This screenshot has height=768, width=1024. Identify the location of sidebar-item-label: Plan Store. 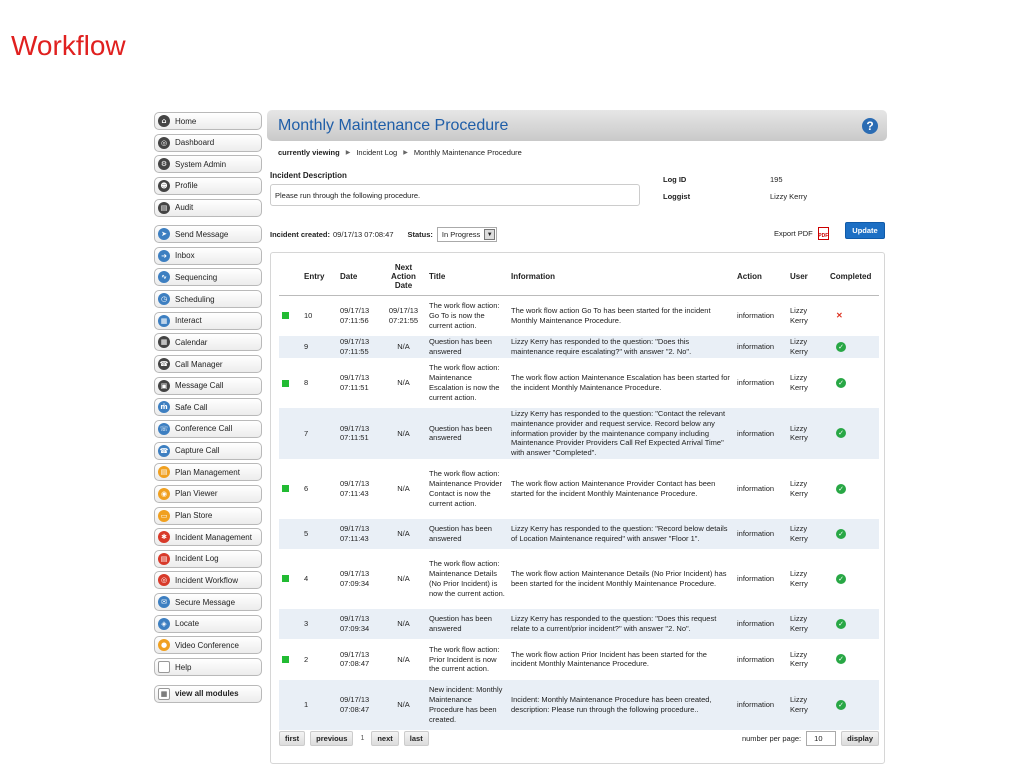
(194, 516).